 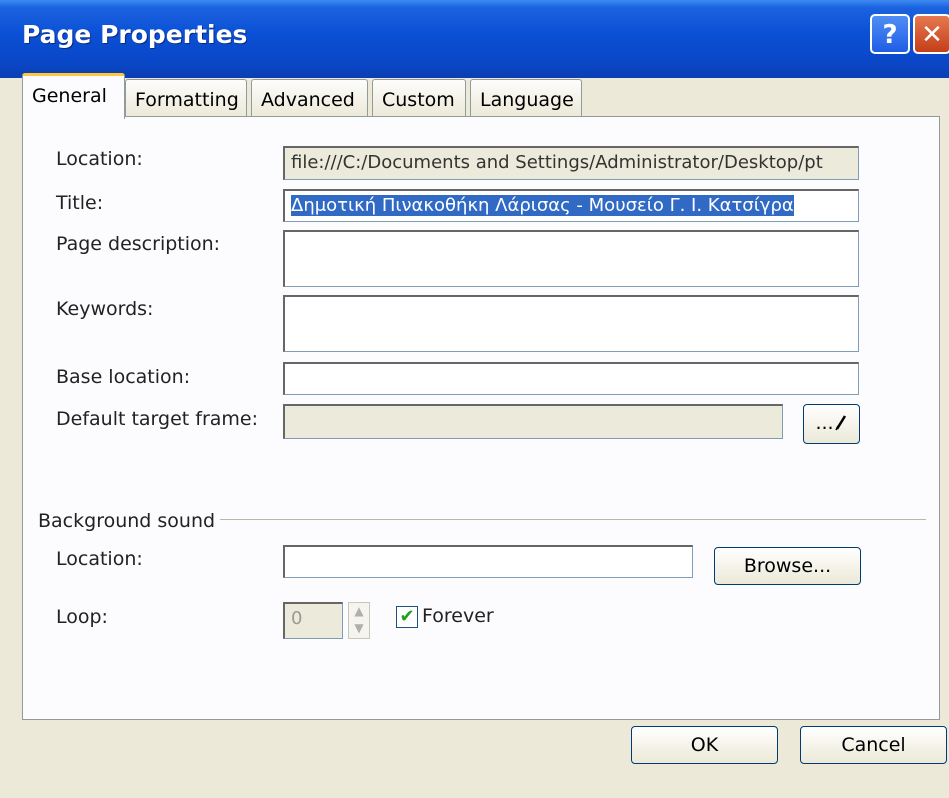 I want to click on window-title: Page Properties, so click(x=135, y=34).